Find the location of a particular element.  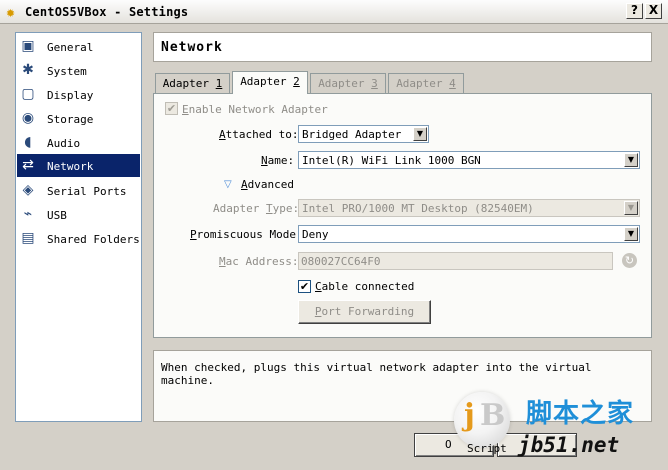

tab-adapter-4: Adapter 4 is located at coordinates (426, 83).